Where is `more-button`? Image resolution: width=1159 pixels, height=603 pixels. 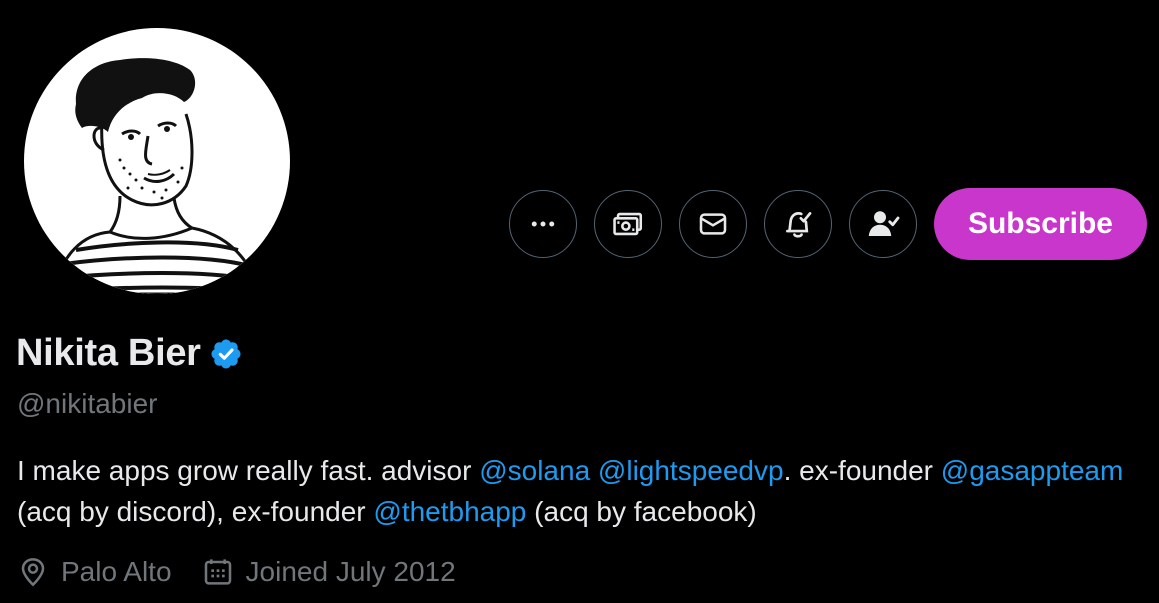 more-button is located at coordinates (542, 224).